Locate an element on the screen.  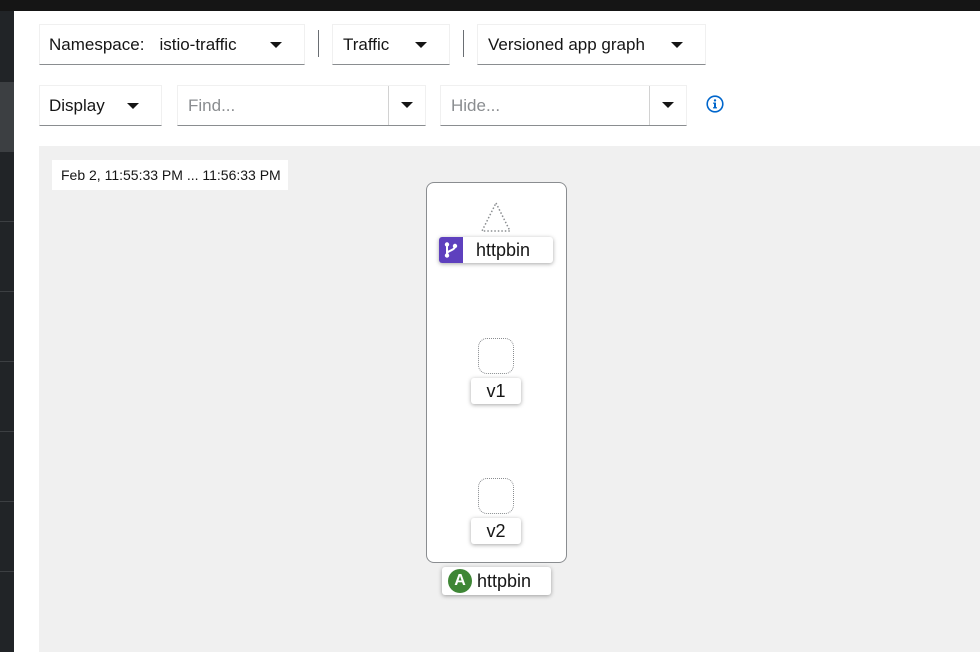
workload-node-v1 is located at coordinates (496, 356).